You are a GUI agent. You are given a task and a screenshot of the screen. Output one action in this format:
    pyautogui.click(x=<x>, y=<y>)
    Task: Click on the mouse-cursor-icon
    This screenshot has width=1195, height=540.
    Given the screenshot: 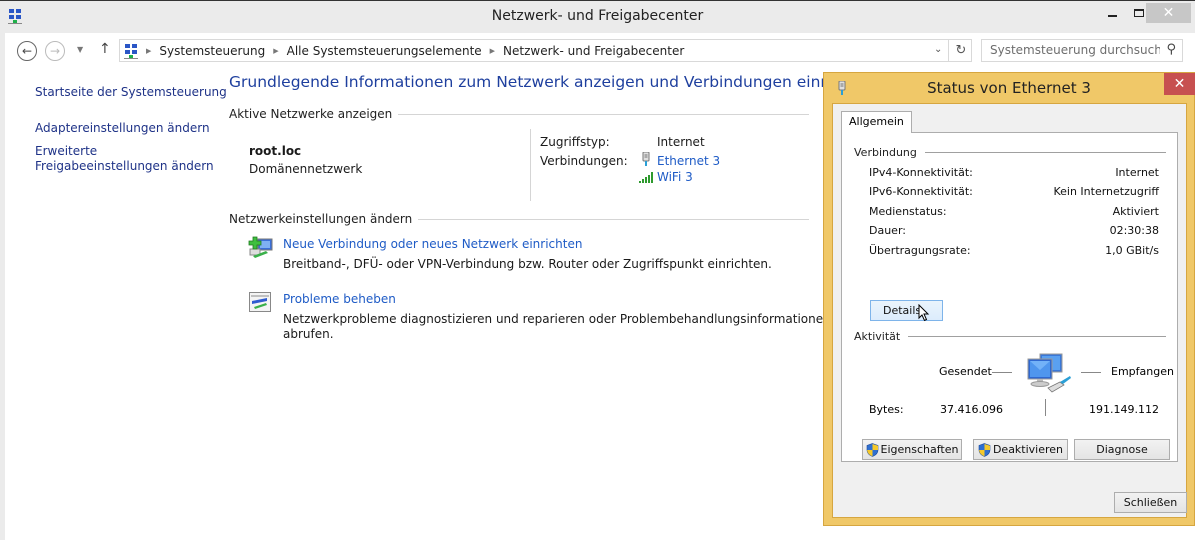 What is the action you would take?
    pyautogui.click(x=924, y=313)
    